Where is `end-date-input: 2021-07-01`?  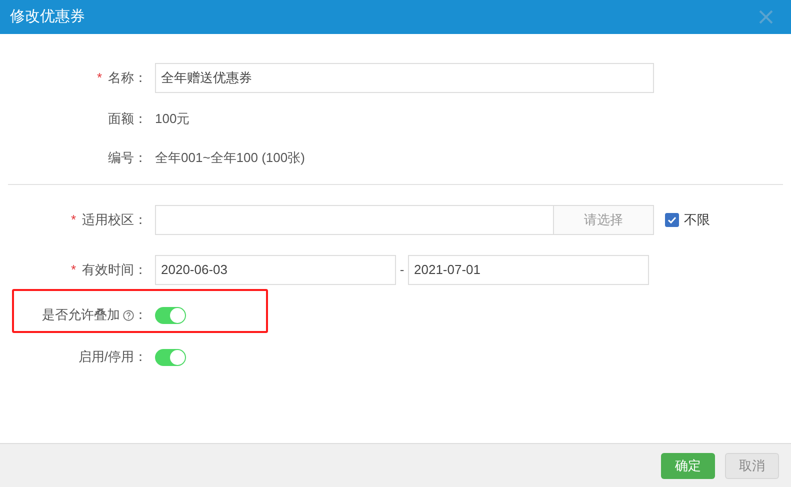
end-date-input: 2021-07-01 is located at coordinates (528, 270).